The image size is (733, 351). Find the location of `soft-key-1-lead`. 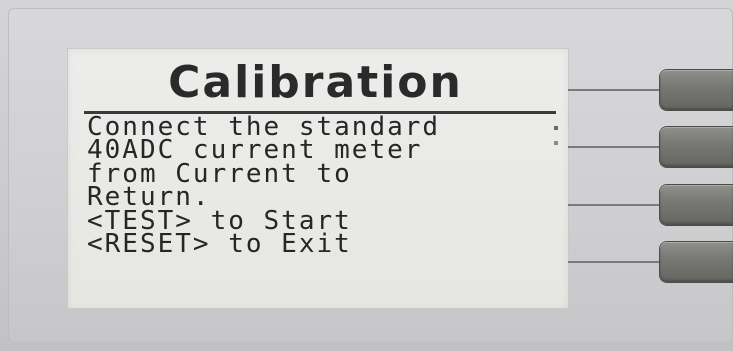

soft-key-1-lead is located at coordinates (614, 90).